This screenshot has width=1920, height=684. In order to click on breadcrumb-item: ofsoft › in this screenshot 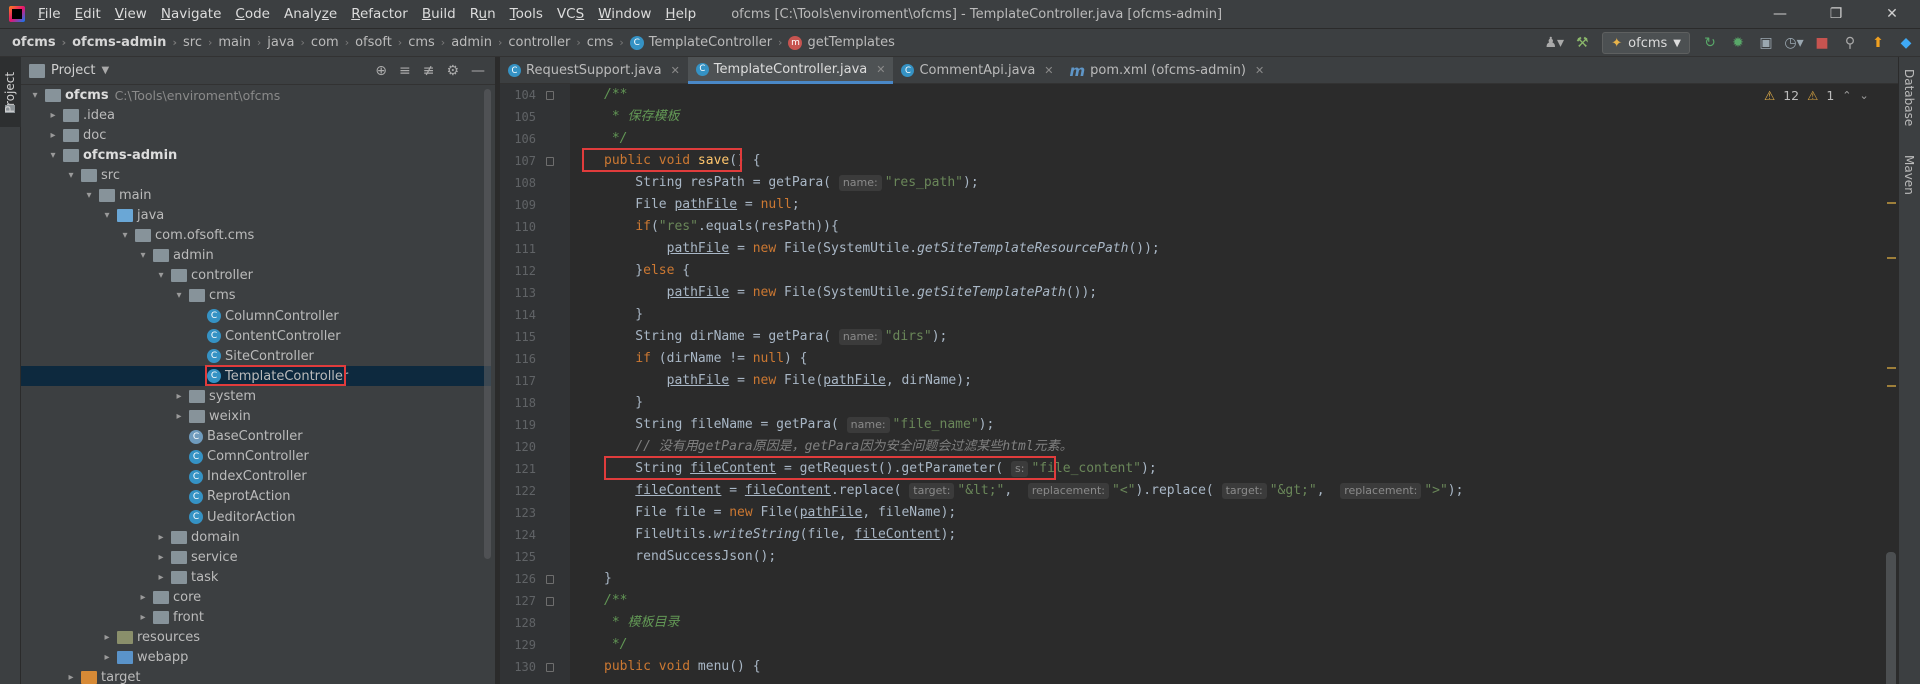, I will do `click(377, 42)`.